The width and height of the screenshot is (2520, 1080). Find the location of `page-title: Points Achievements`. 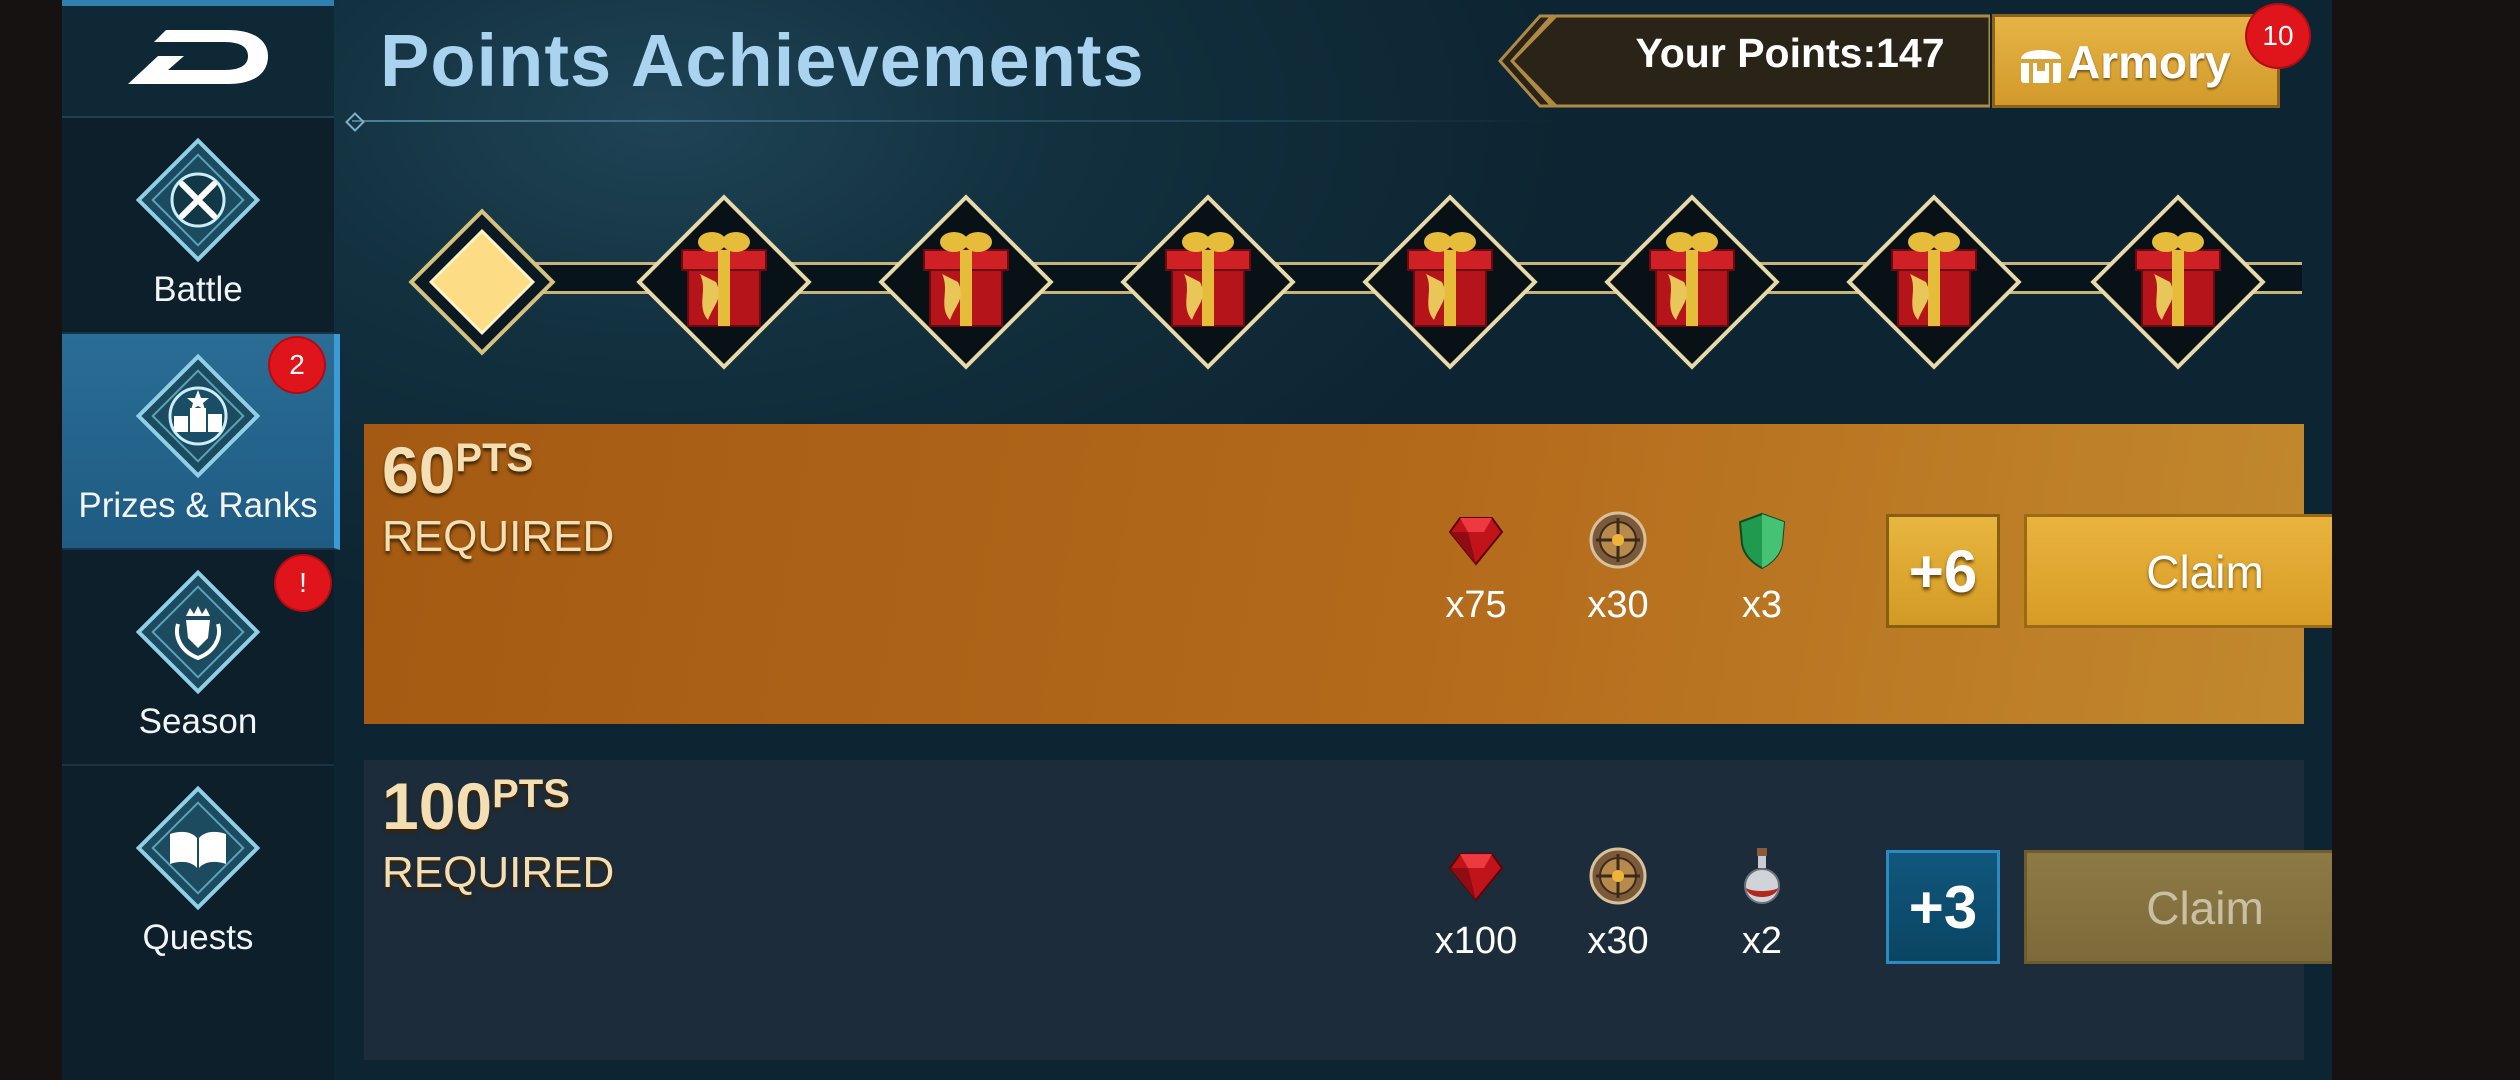

page-title: Points Achievements is located at coordinates (762, 60).